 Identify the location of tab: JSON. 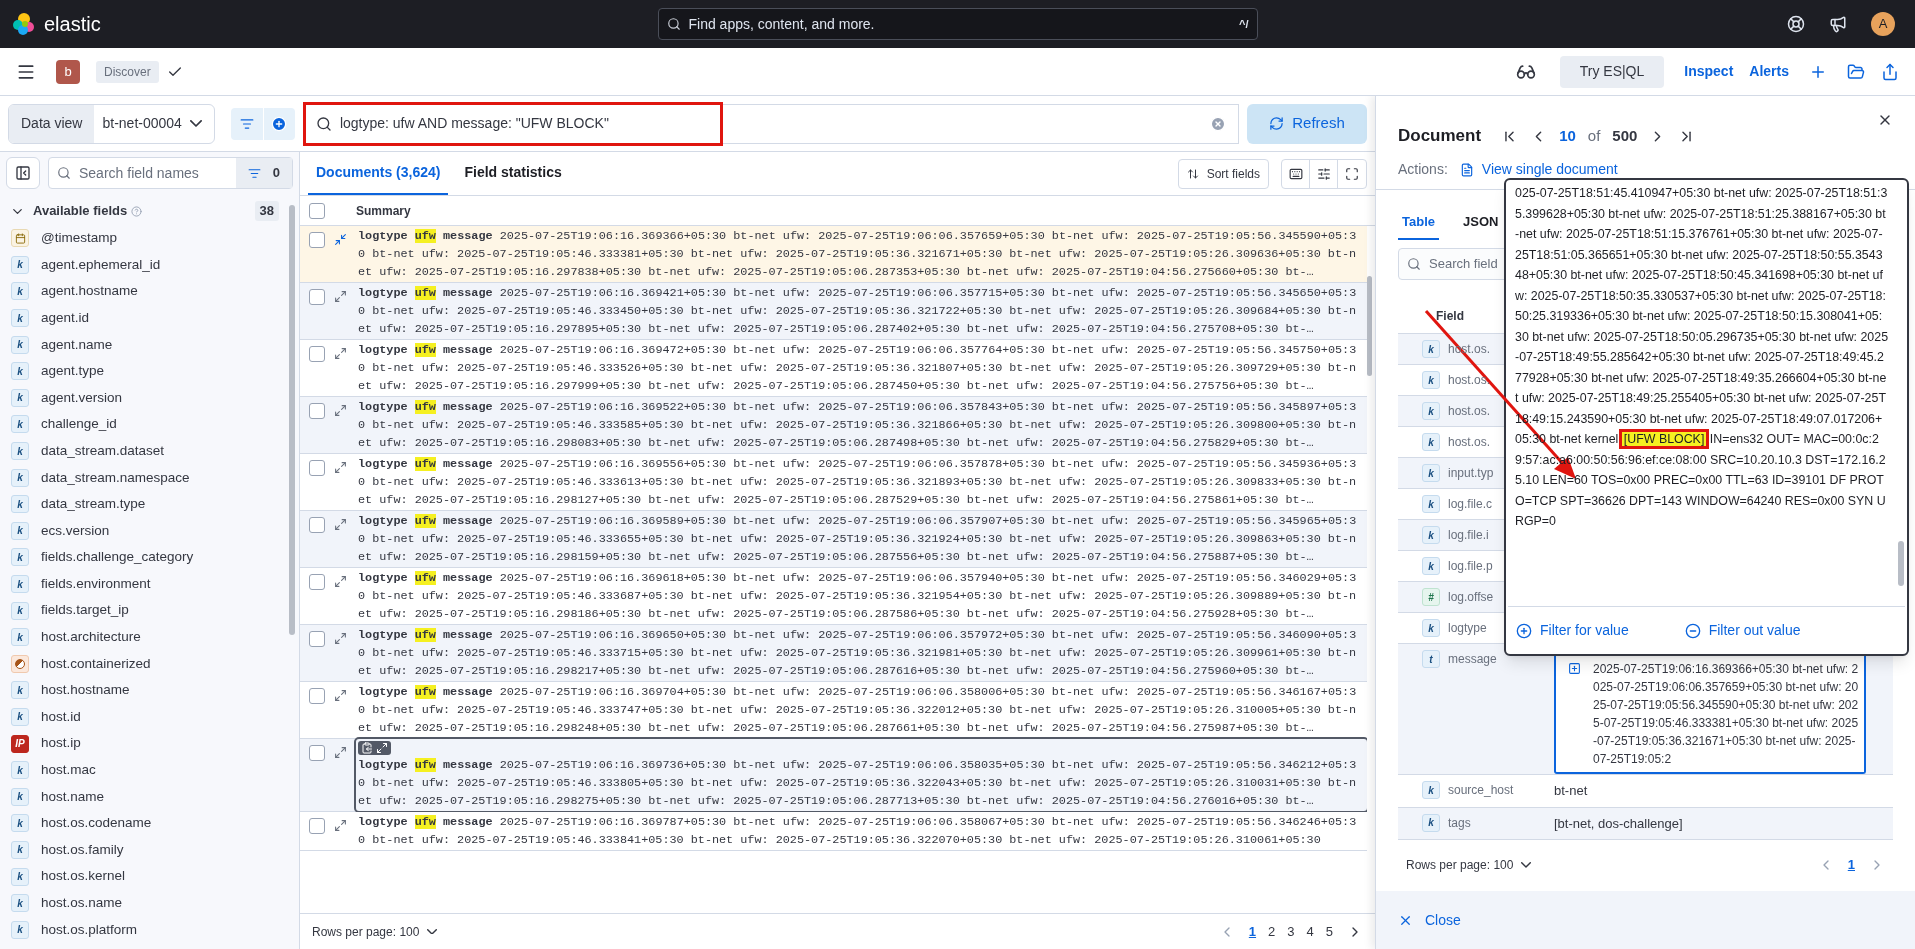
(1481, 223).